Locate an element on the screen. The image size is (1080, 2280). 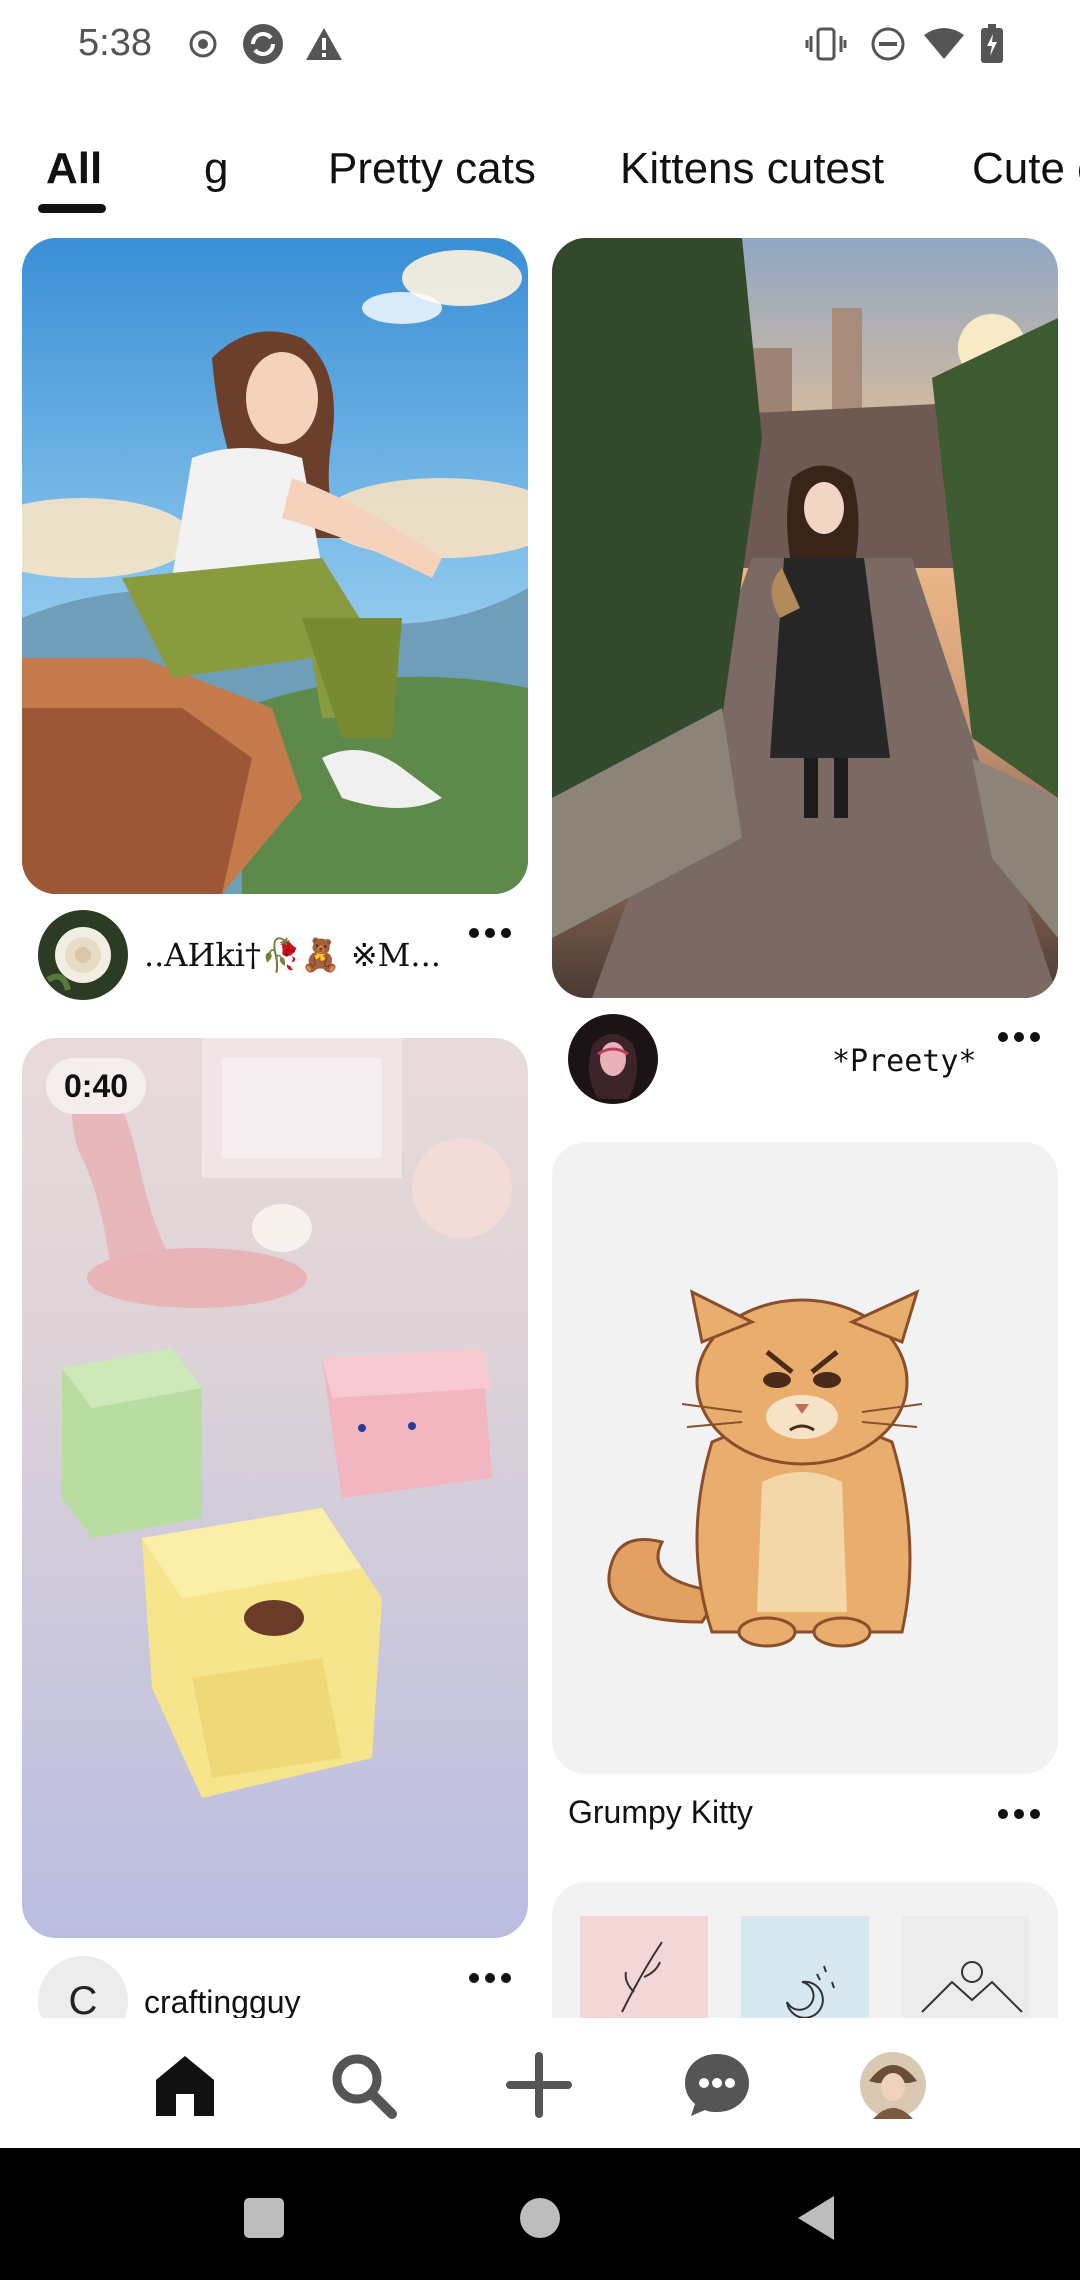
create-icon is located at coordinates (539, 2085).